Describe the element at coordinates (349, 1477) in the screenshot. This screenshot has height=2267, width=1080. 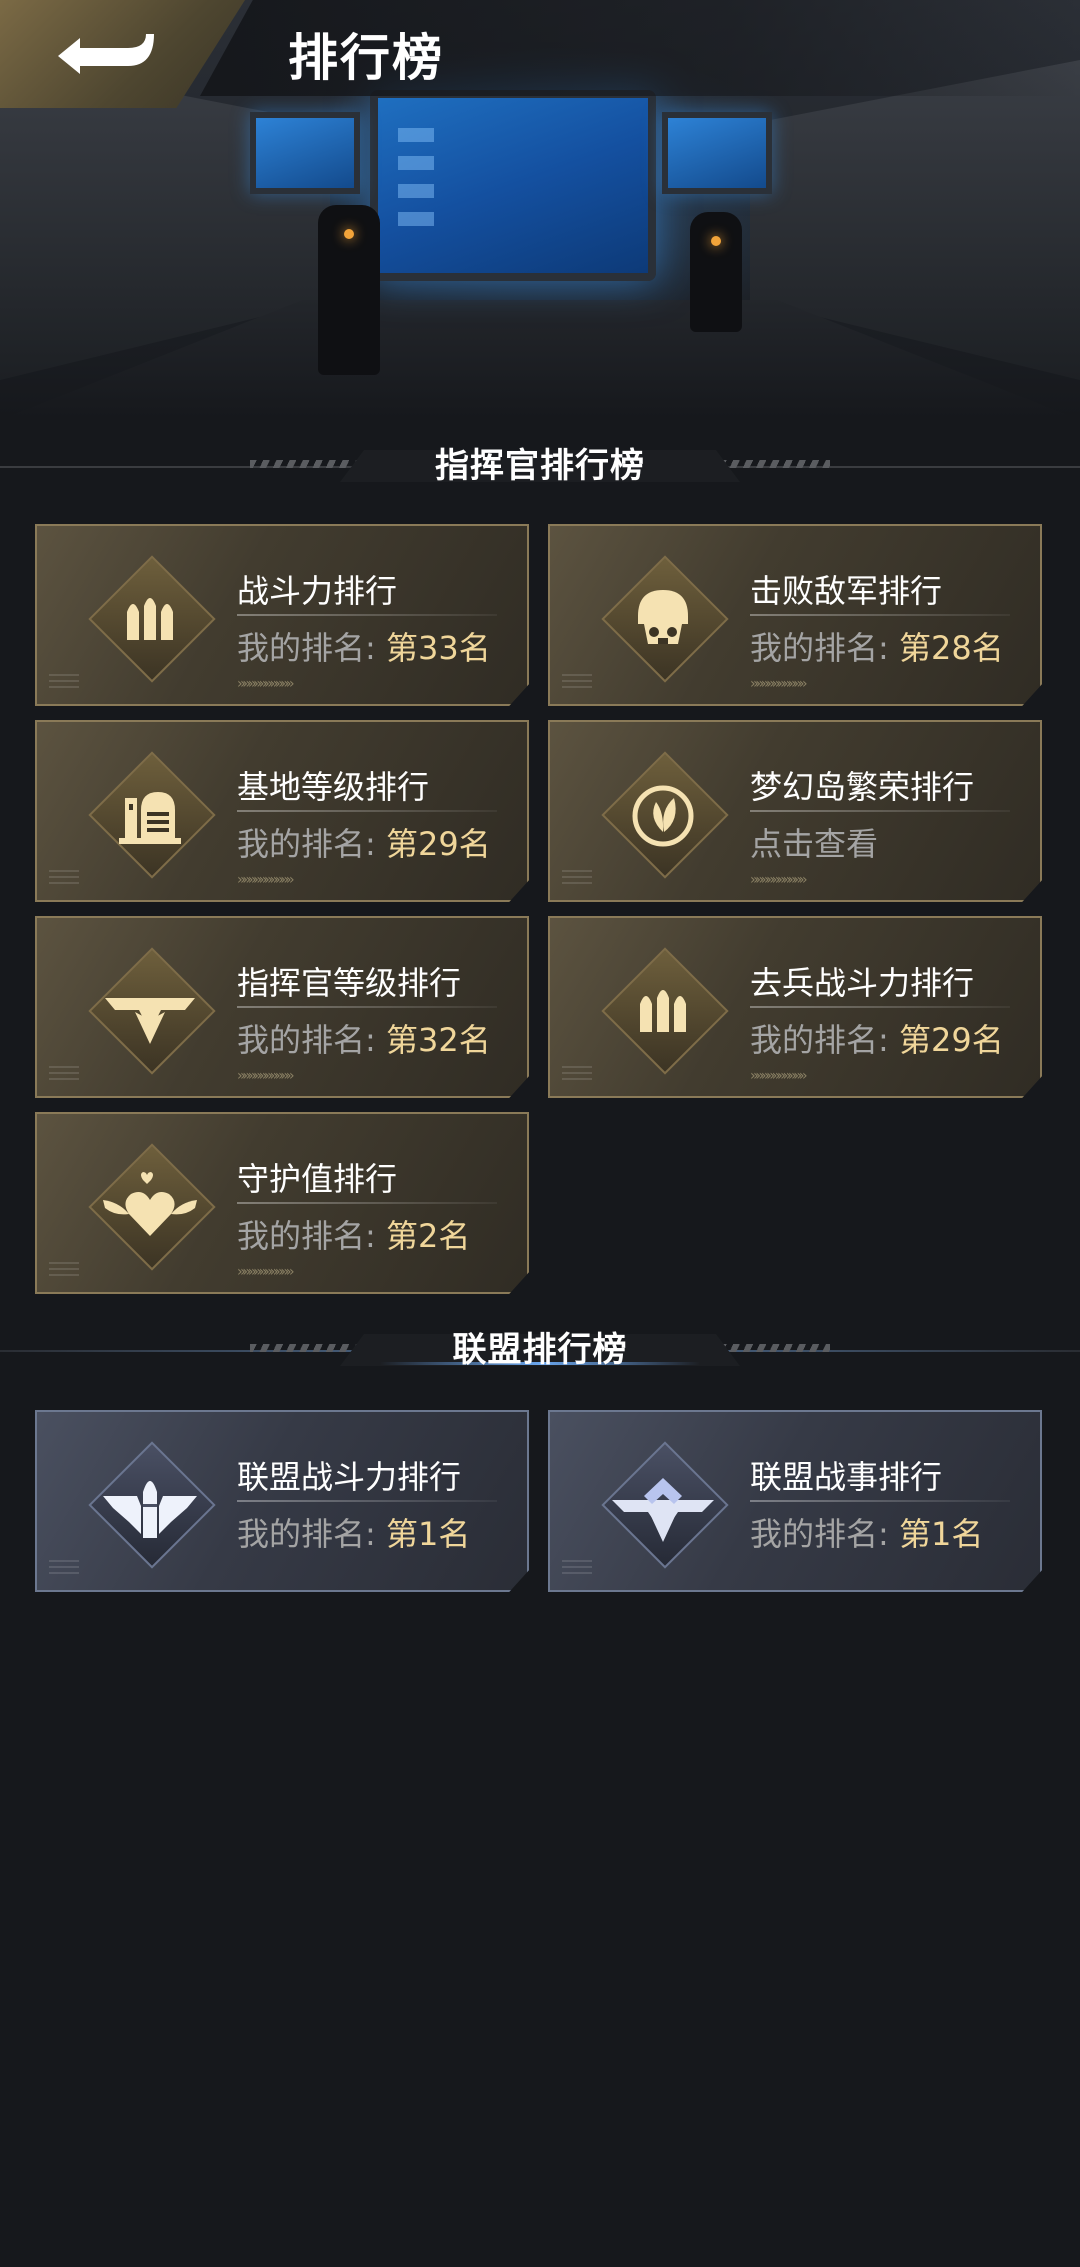
I see `card-title: 联盟战斗力排行` at that location.